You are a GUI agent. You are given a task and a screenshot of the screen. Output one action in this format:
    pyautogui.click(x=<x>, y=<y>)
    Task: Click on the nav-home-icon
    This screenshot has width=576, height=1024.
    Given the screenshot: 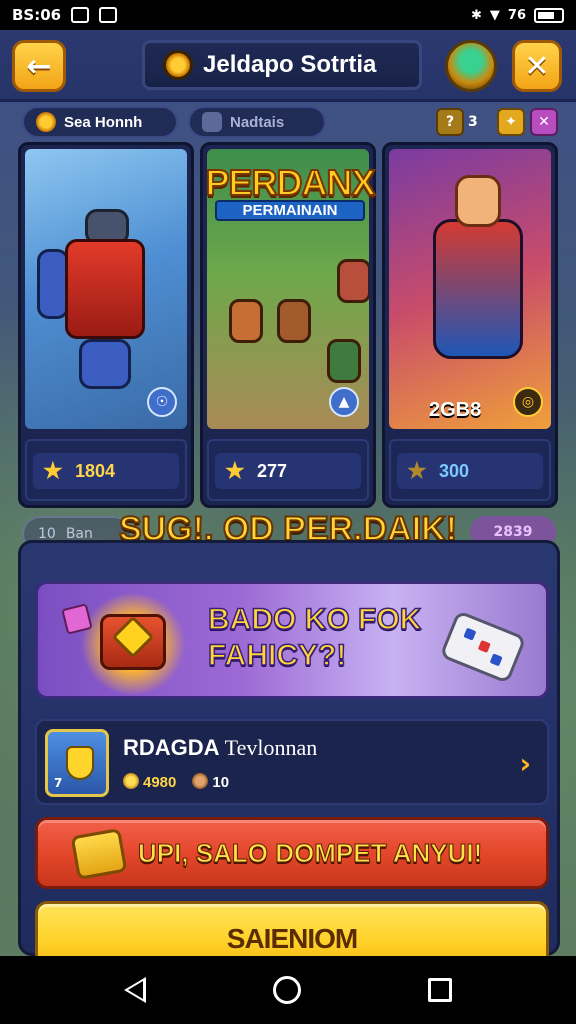 What is the action you would take?
    pyautogui.click(x=286, y=990)
    